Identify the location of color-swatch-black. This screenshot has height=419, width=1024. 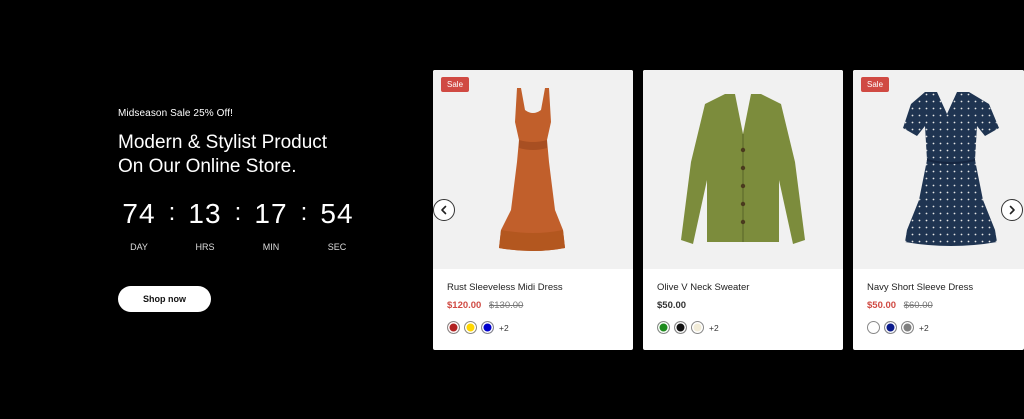
(680, 327).